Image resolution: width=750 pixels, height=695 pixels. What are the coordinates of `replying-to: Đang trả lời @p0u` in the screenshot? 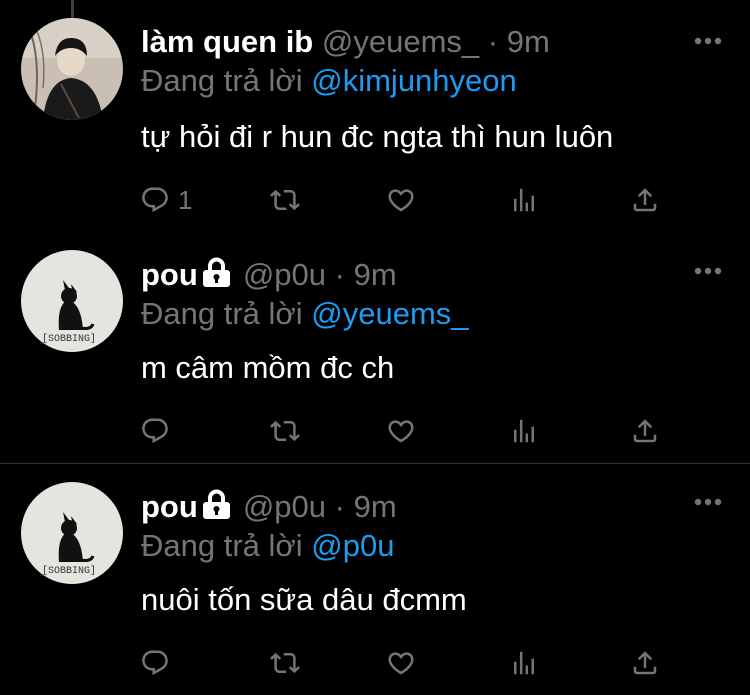 It's located at (267, 546).